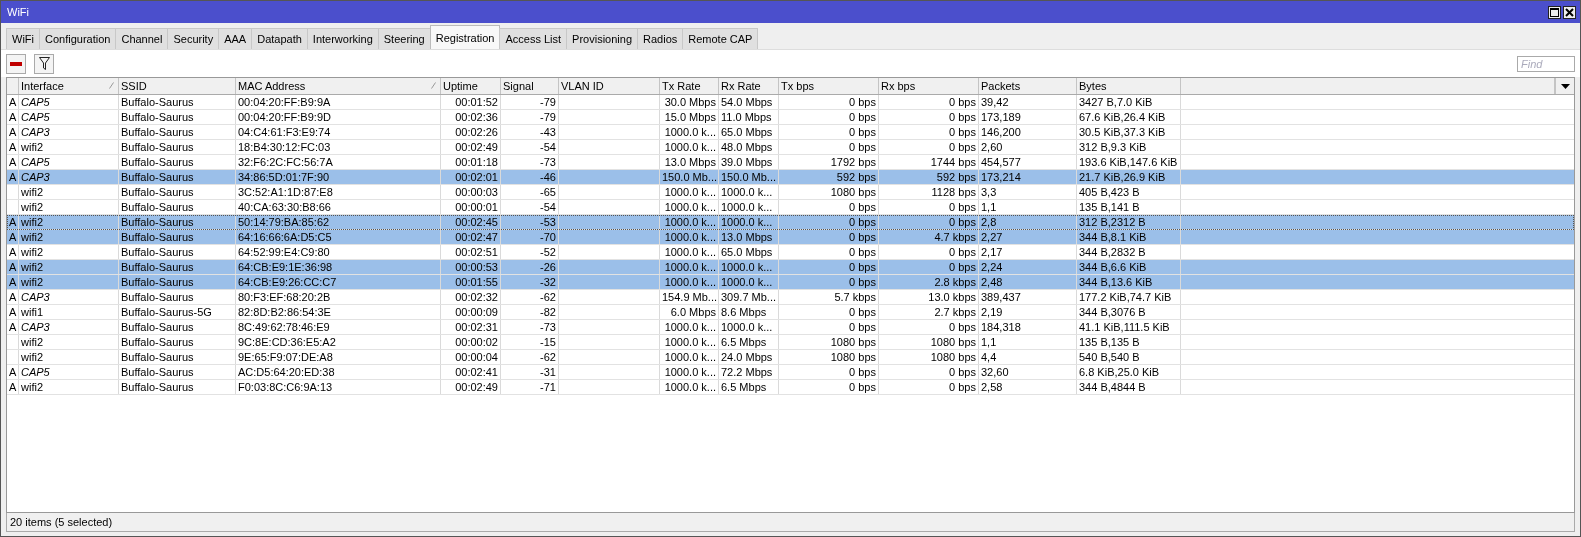 This screenshot has width=1581, height=537. Describe the element at coordinates (548, 267) in the screenshot. I see `table-cell: -26` at that location.